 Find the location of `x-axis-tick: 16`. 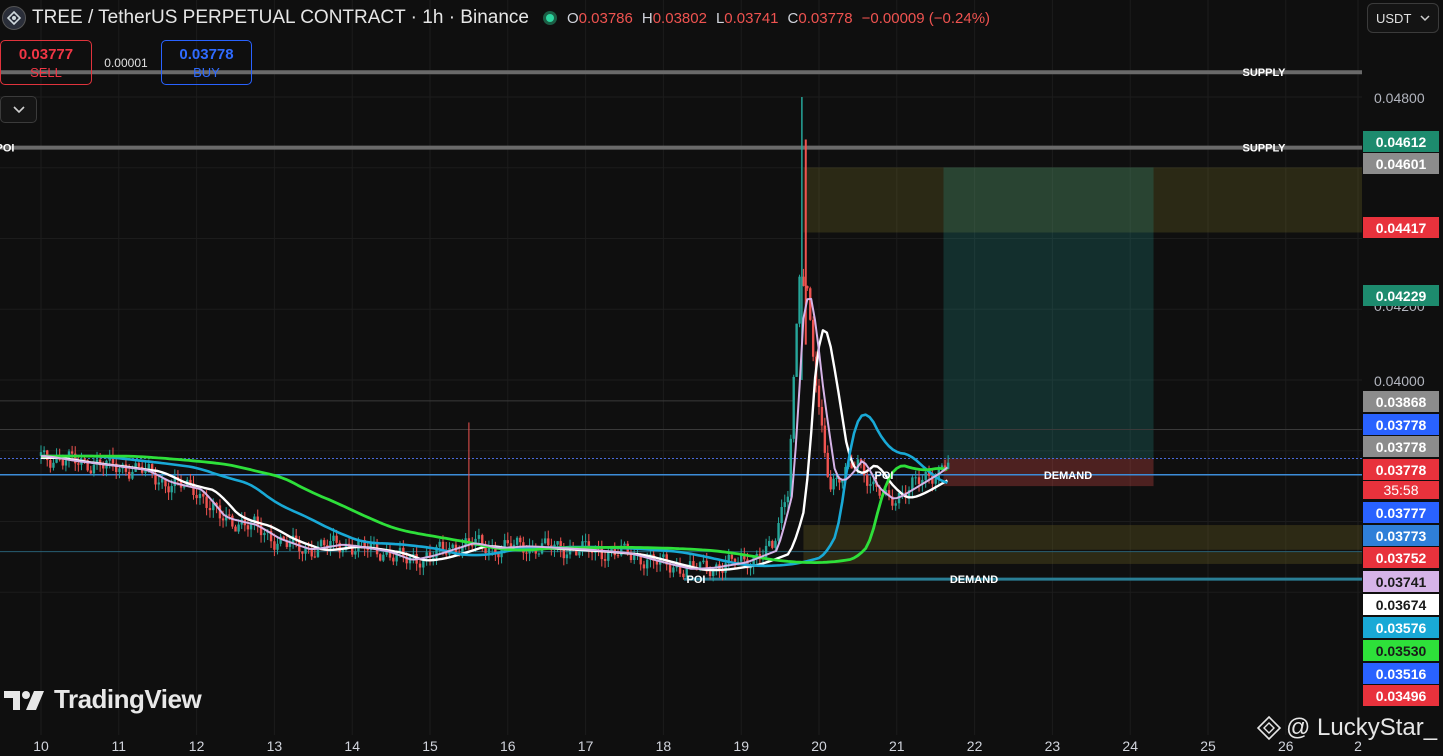

x-axis-tick: 16 is located at coordinates (508, 746).